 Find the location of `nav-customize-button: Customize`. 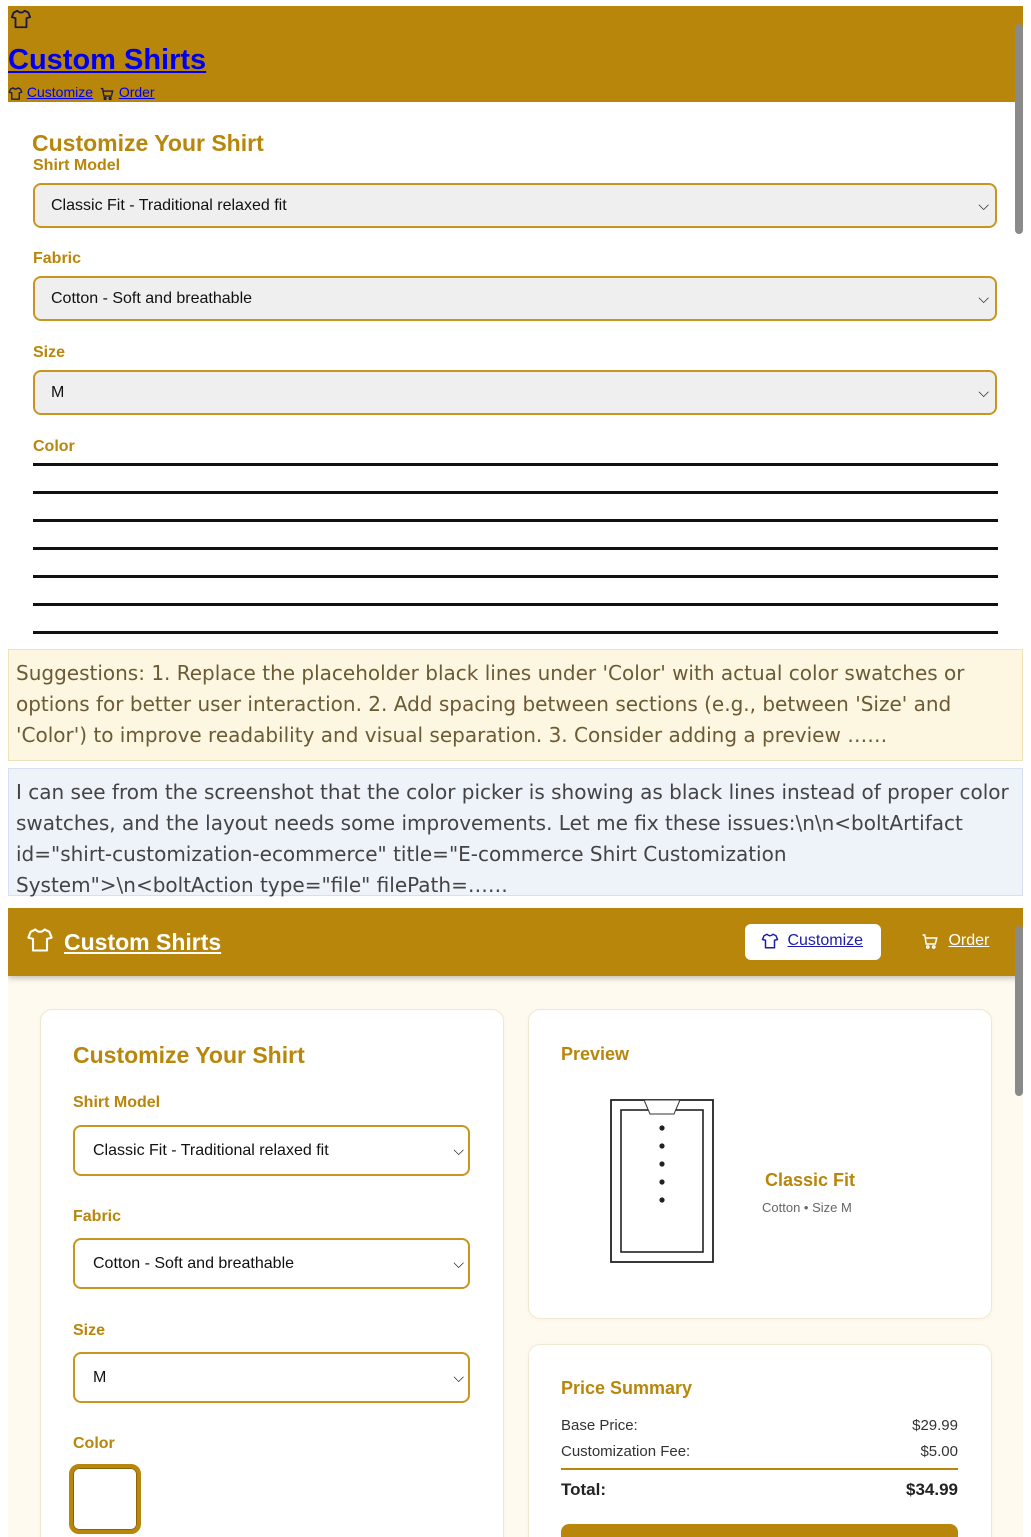

nav-customize-button: Customize is located at coordinates (813, 942).